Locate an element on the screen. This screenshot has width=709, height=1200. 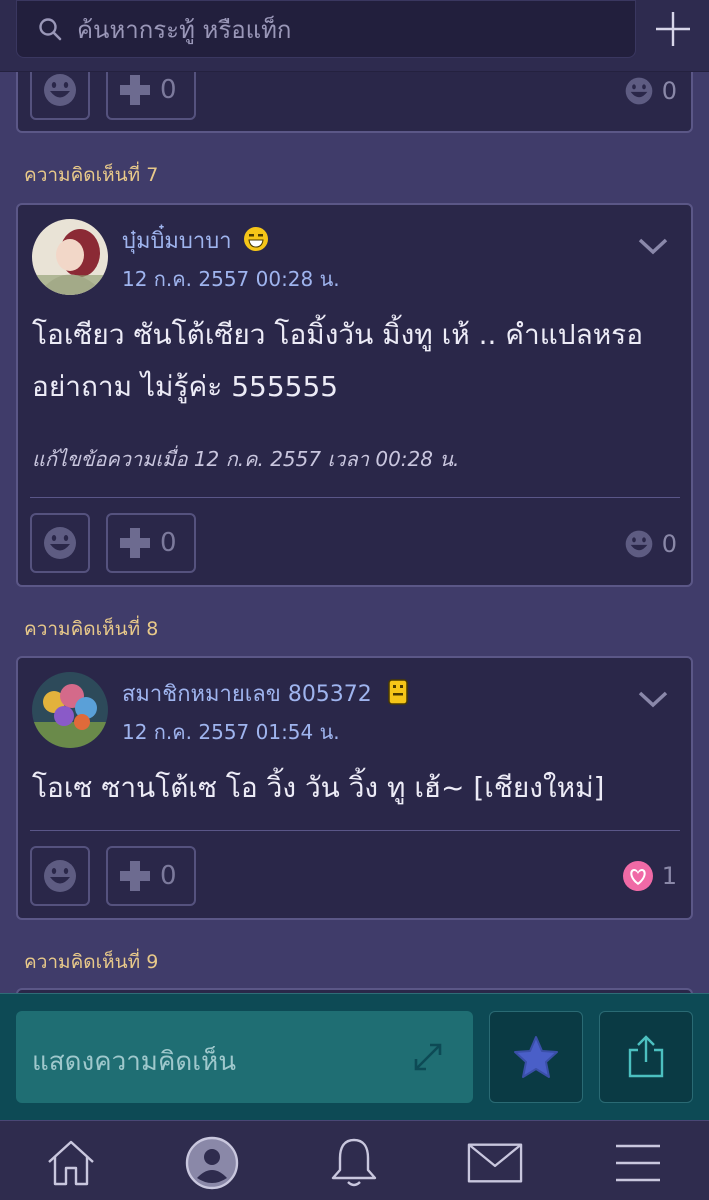
comment-label: ความคิดเห็นที่ 8 is located at coordinates (91, 629).